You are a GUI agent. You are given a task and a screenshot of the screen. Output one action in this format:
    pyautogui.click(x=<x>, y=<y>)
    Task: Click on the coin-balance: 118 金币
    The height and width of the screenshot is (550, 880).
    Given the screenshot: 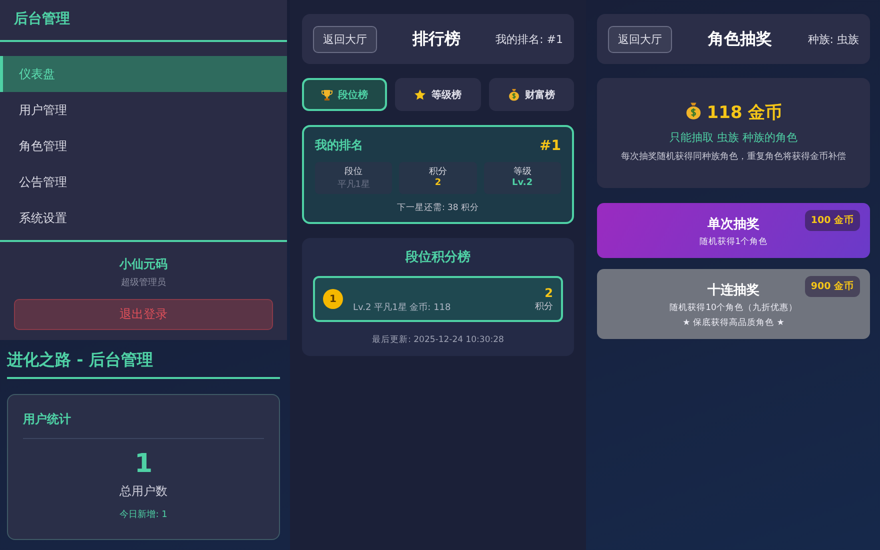 What is the action you would take?
    pyautogui.click(x=744, y=113)
    